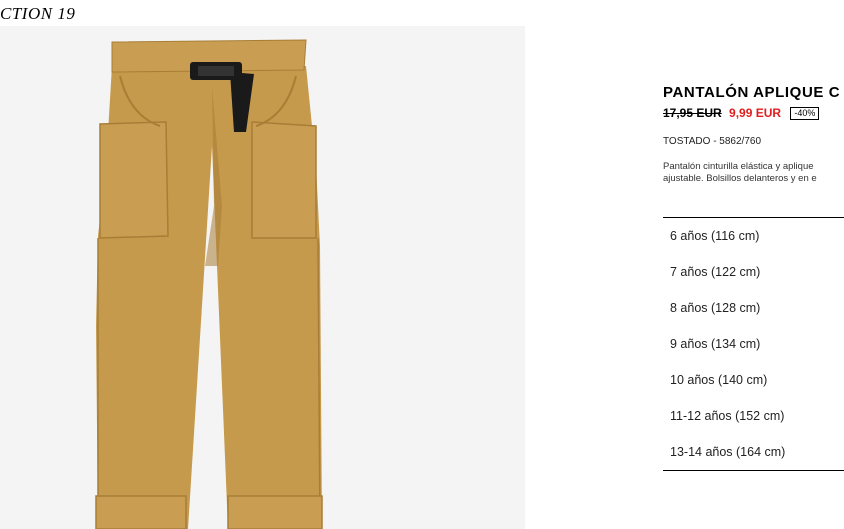 The width and height of the screenshot is (844, 529). What do you see at coordinates (692, 113) in the screenshot?
I see `old-price: 17,95 EUR` at bounding box center [692, 113].